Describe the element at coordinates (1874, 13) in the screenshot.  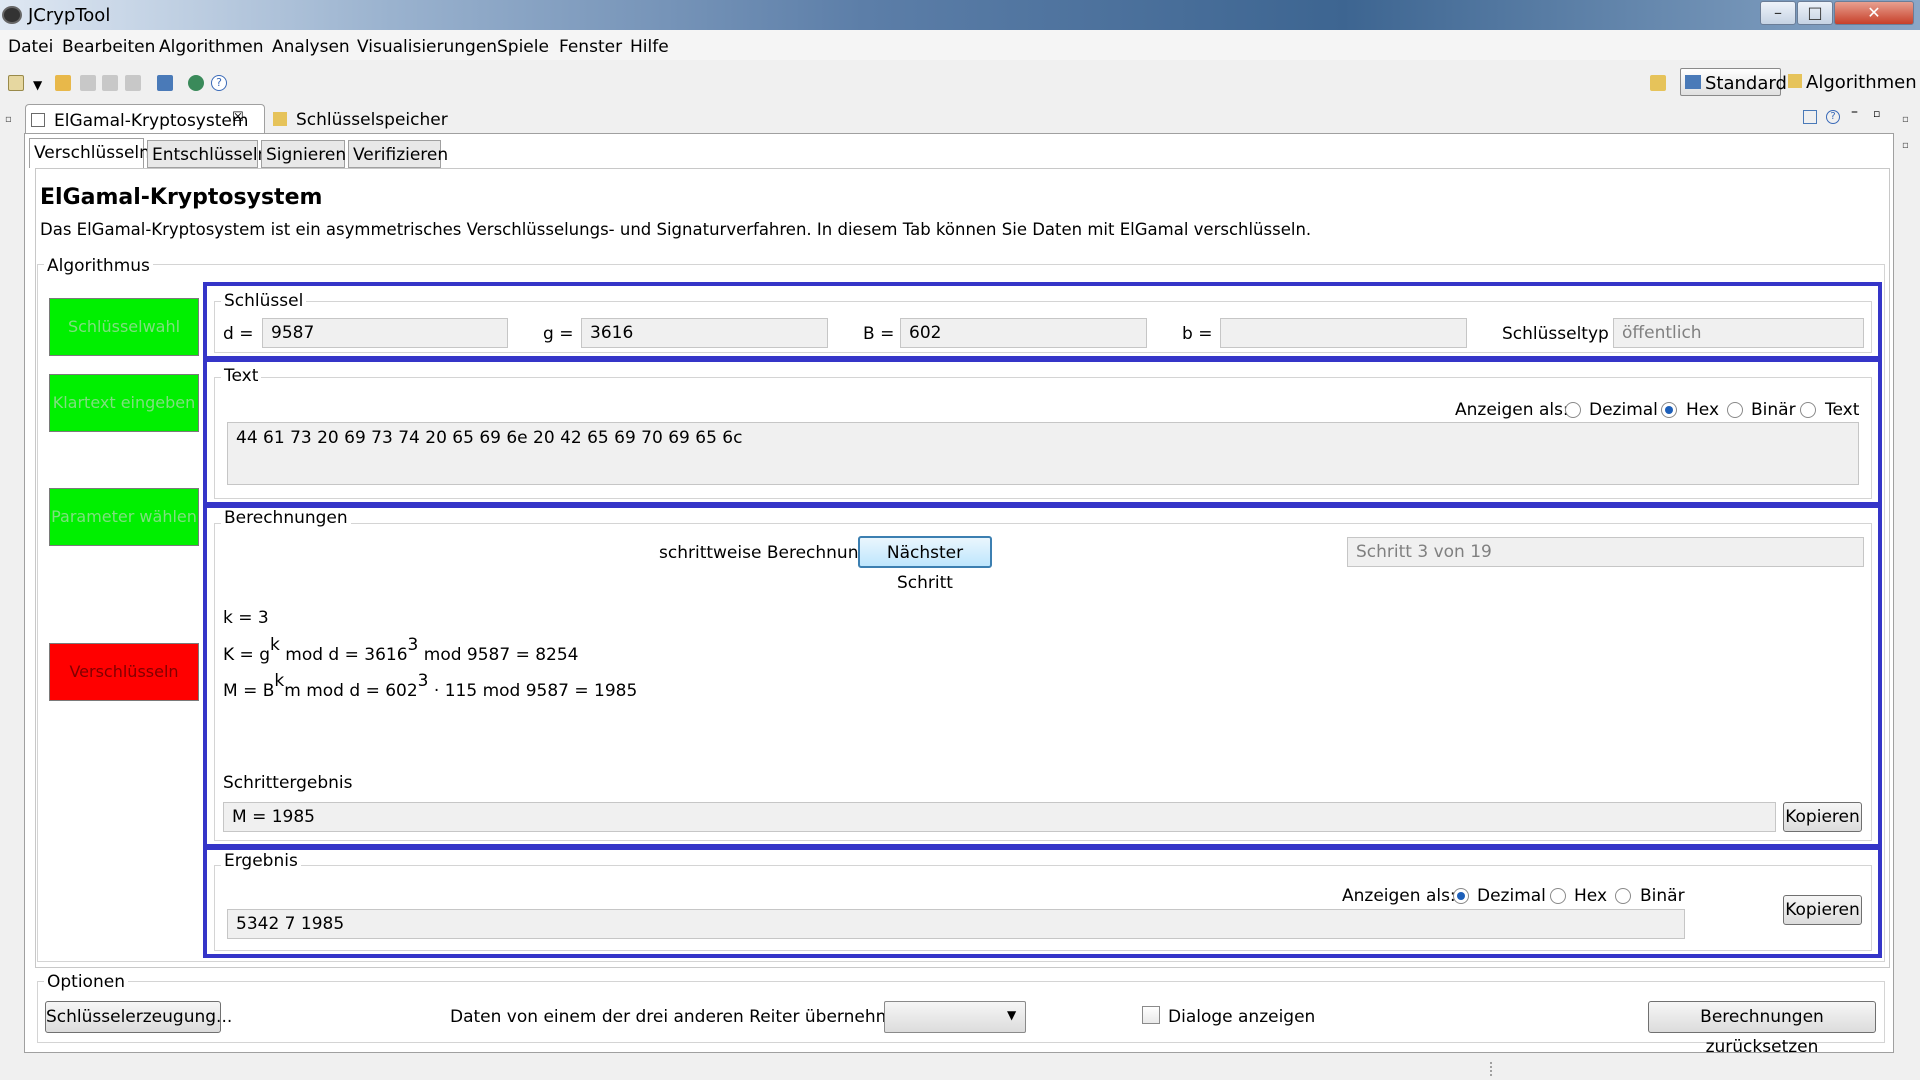
I see `close-button: ✕` at that location.